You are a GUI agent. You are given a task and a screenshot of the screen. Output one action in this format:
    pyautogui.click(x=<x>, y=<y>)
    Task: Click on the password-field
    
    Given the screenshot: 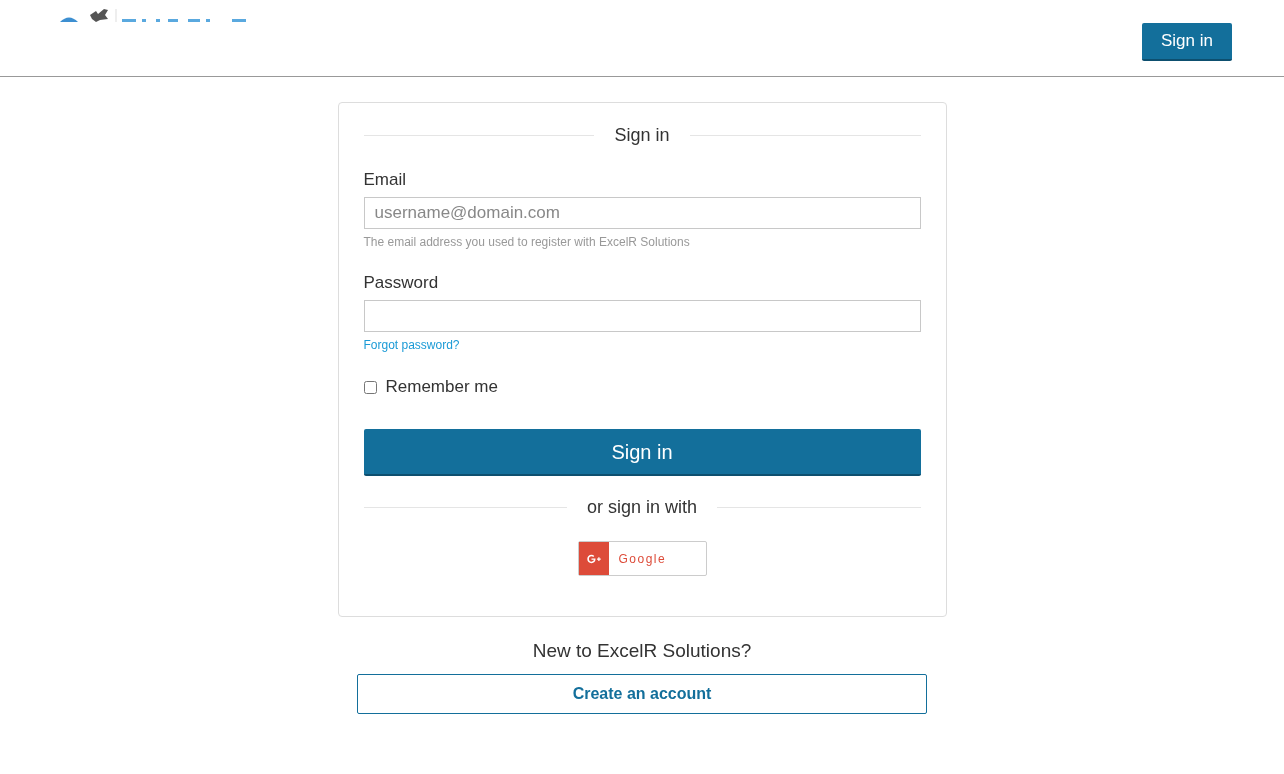 What is the action you would take?
    pyautogui.click(x=642, y=316)
    